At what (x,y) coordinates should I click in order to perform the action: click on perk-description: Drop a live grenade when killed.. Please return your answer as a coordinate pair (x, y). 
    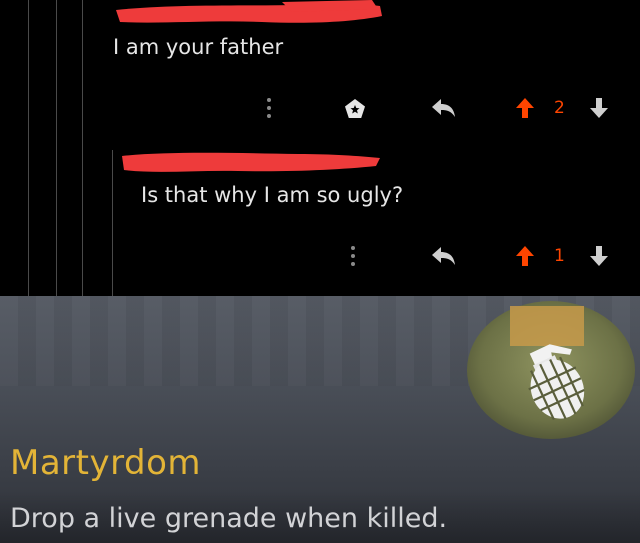
    Looking at the image, I should click on (229, 518).